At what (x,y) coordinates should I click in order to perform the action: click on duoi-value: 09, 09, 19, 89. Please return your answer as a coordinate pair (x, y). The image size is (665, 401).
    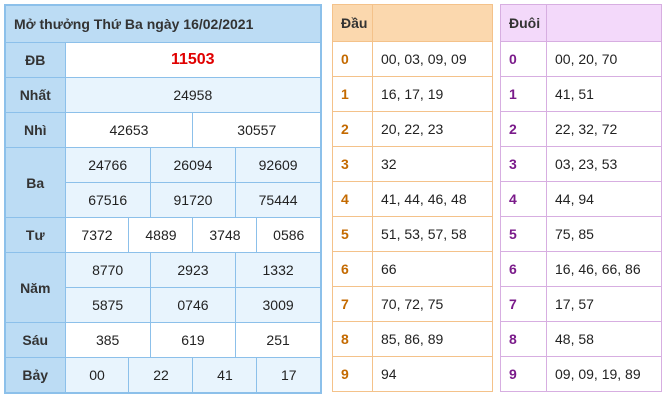
    Looking at the image, I should click on (604, 374).